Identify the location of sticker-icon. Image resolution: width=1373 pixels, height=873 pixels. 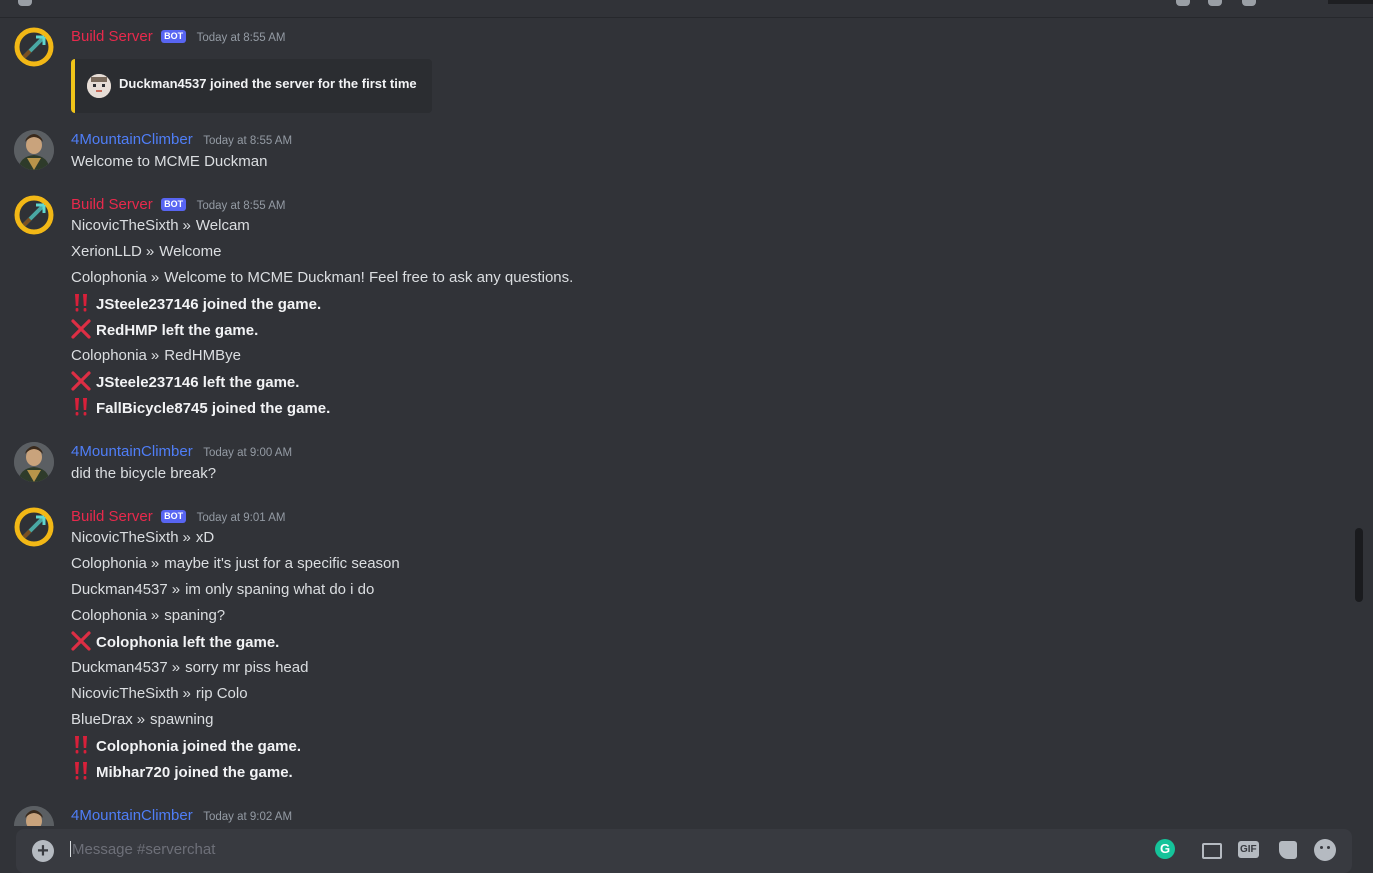
(1288, 850).